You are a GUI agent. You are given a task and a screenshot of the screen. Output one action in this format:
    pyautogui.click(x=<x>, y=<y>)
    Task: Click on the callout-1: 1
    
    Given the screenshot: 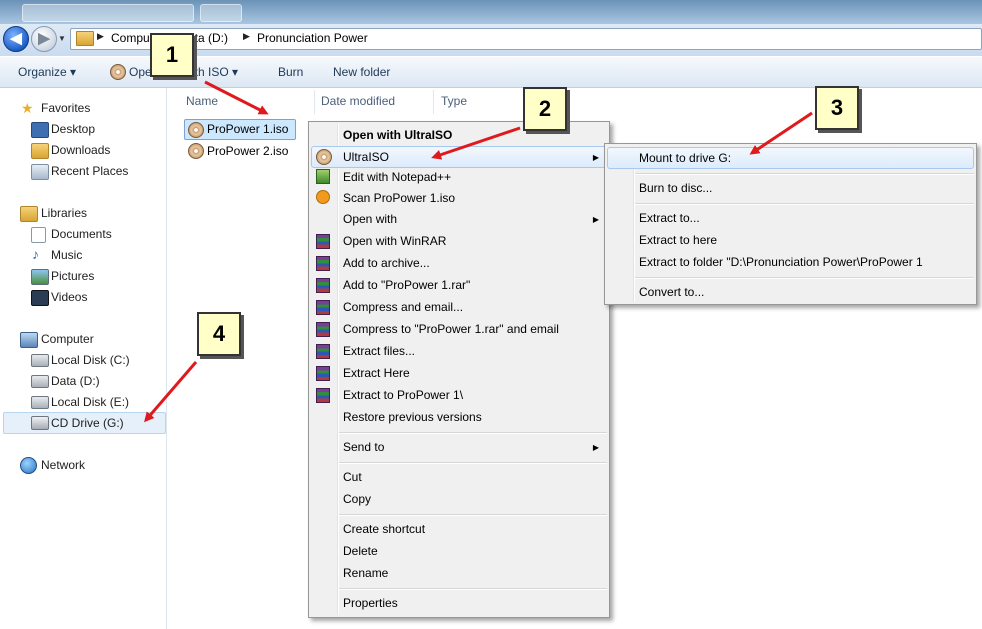 What is the action you would take?
    pyautogui.click(x=172, y=55)
    